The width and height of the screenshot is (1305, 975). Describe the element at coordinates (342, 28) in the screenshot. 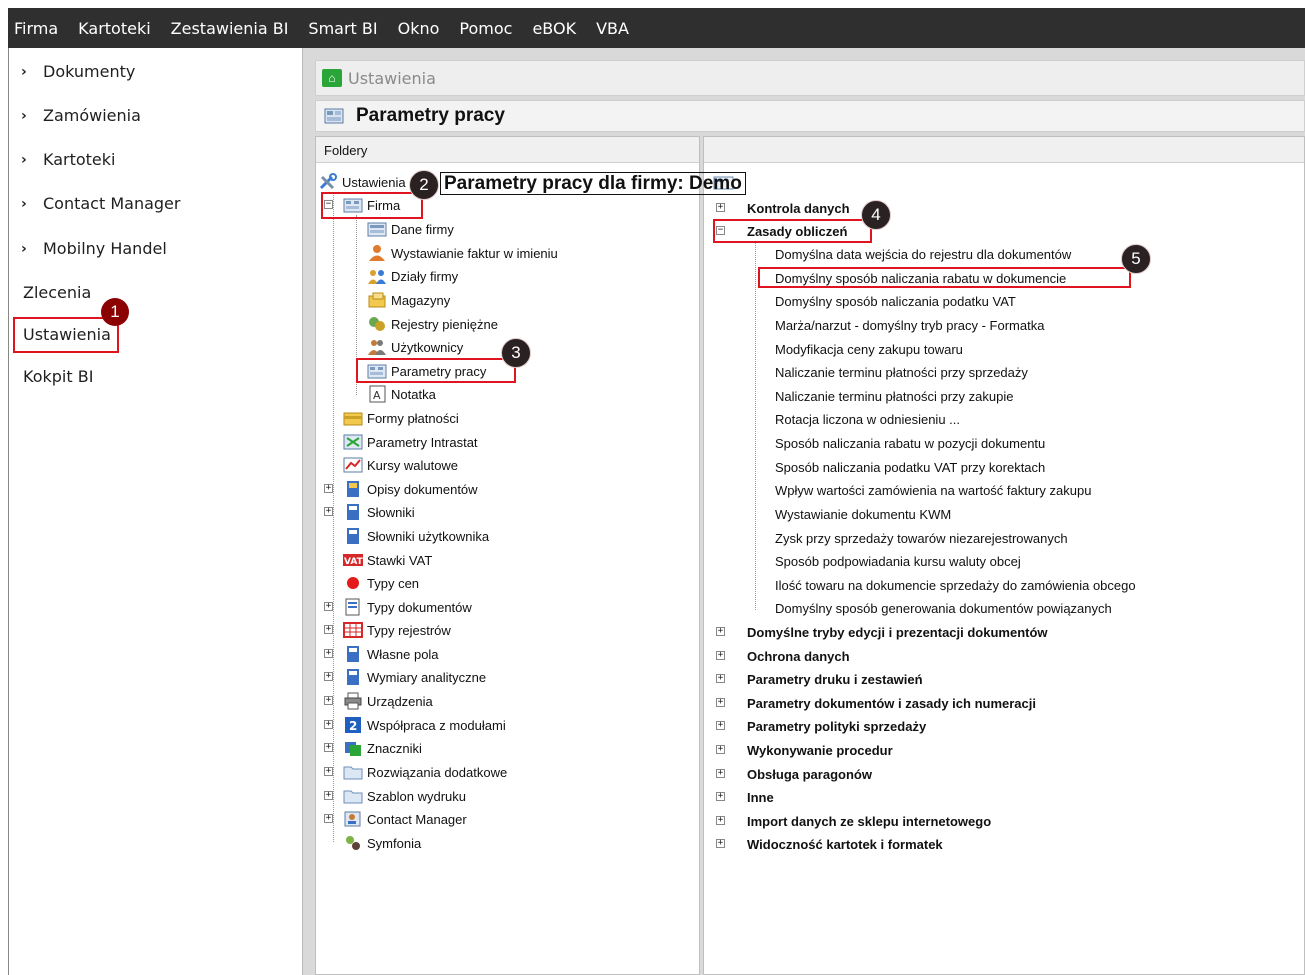

I see `menu-smart-bi: Smart BI` at that location.